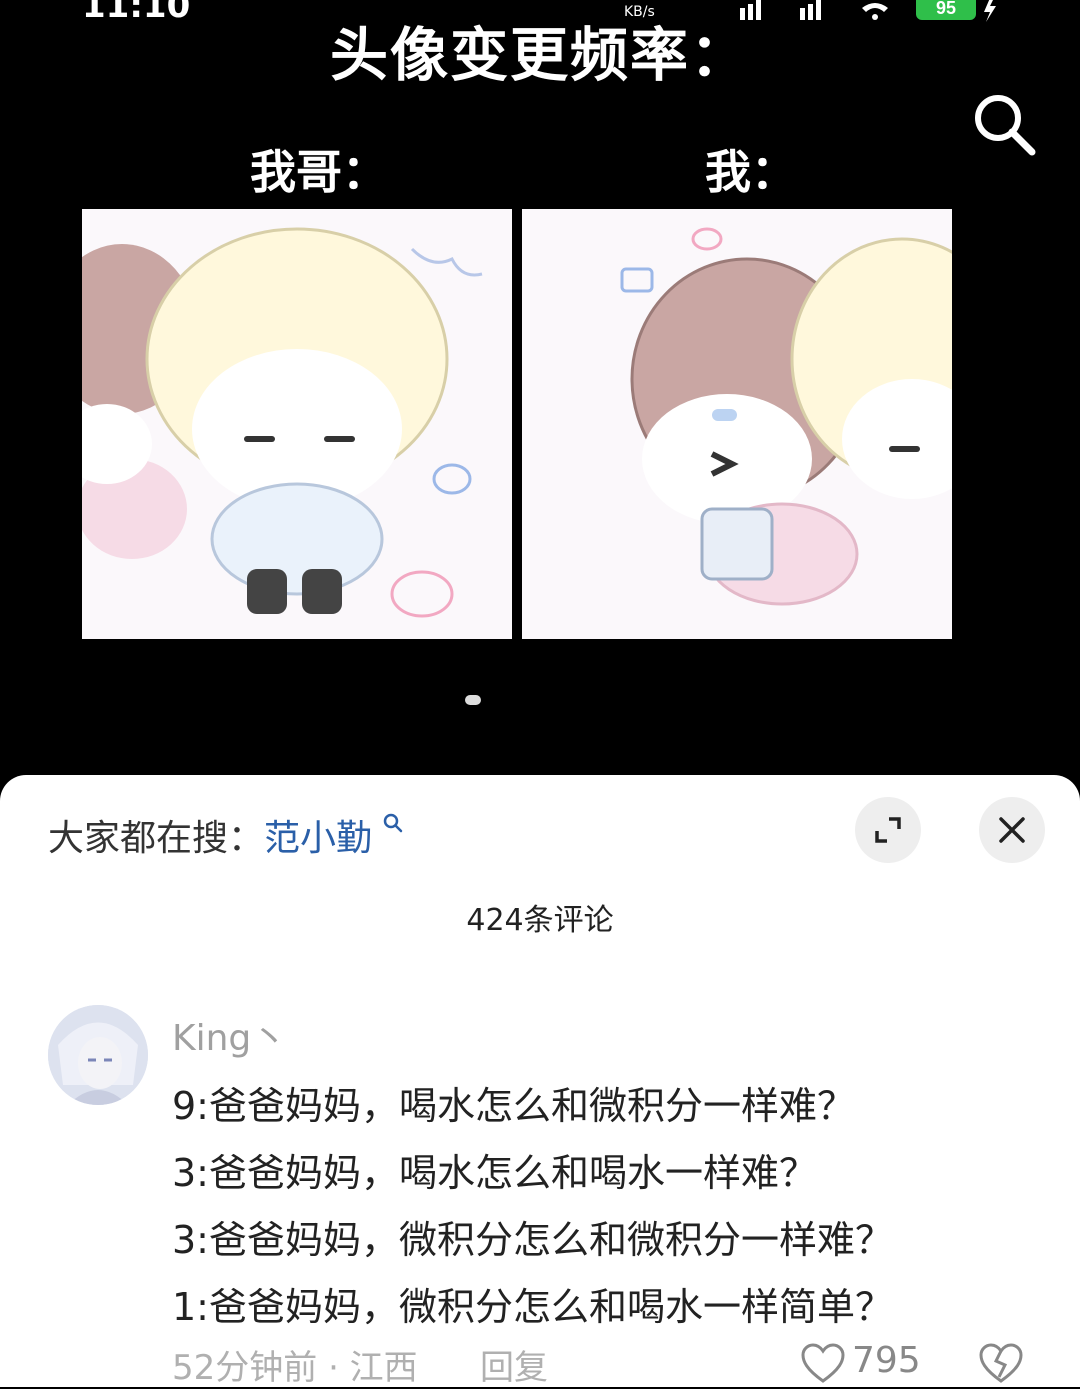 The width and height of the screenshot is (1080, 1389). Describe the element at coordinates (229, 1035) in the screenshot. I see `comment-username: King丶` at that location.